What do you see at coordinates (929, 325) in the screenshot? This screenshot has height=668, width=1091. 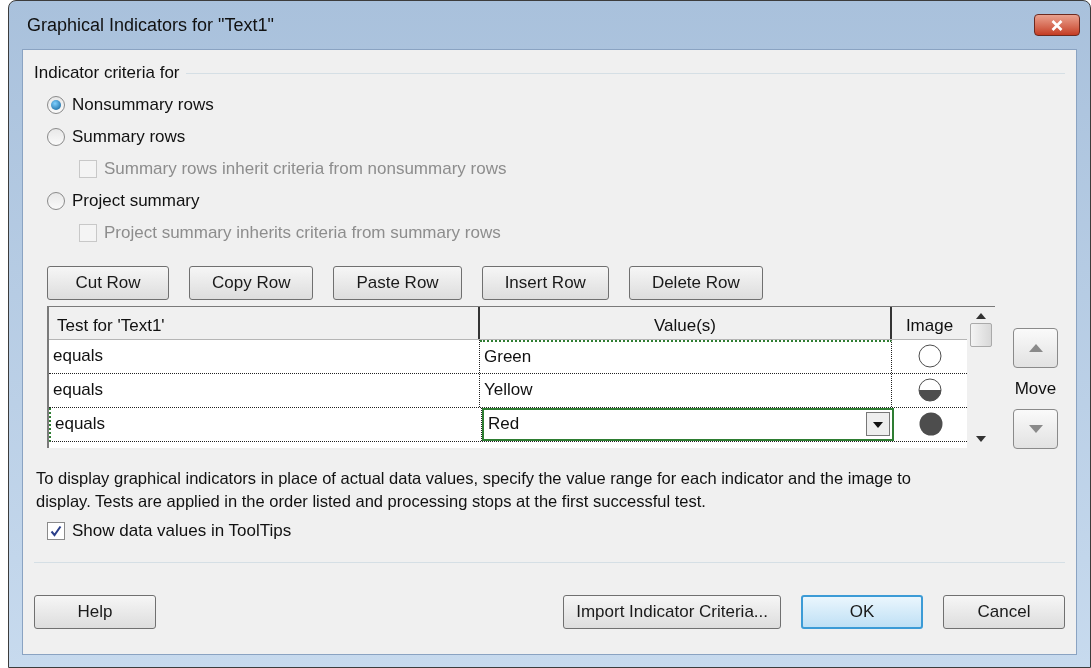 I see `column-header: Image` at bounding box center [929, 325].